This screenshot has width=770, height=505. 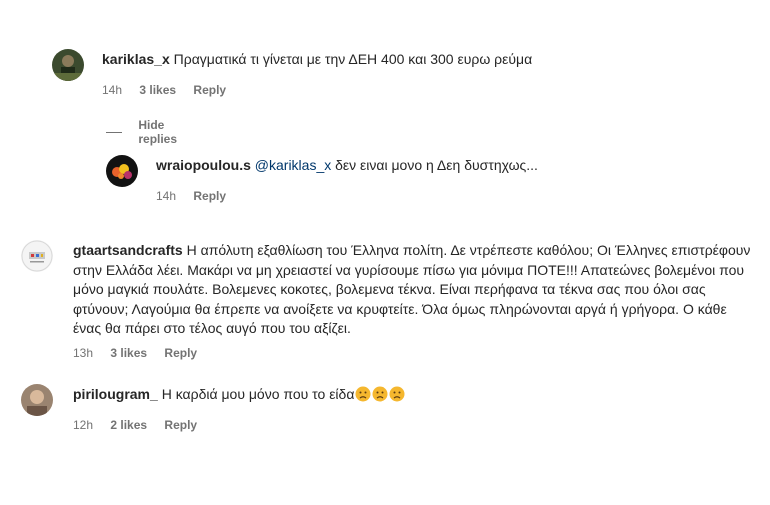 What do you see at coordinates (166, 196) in the screenshot?
I see `reply-time: 14h` at bounding box center [166, 196].